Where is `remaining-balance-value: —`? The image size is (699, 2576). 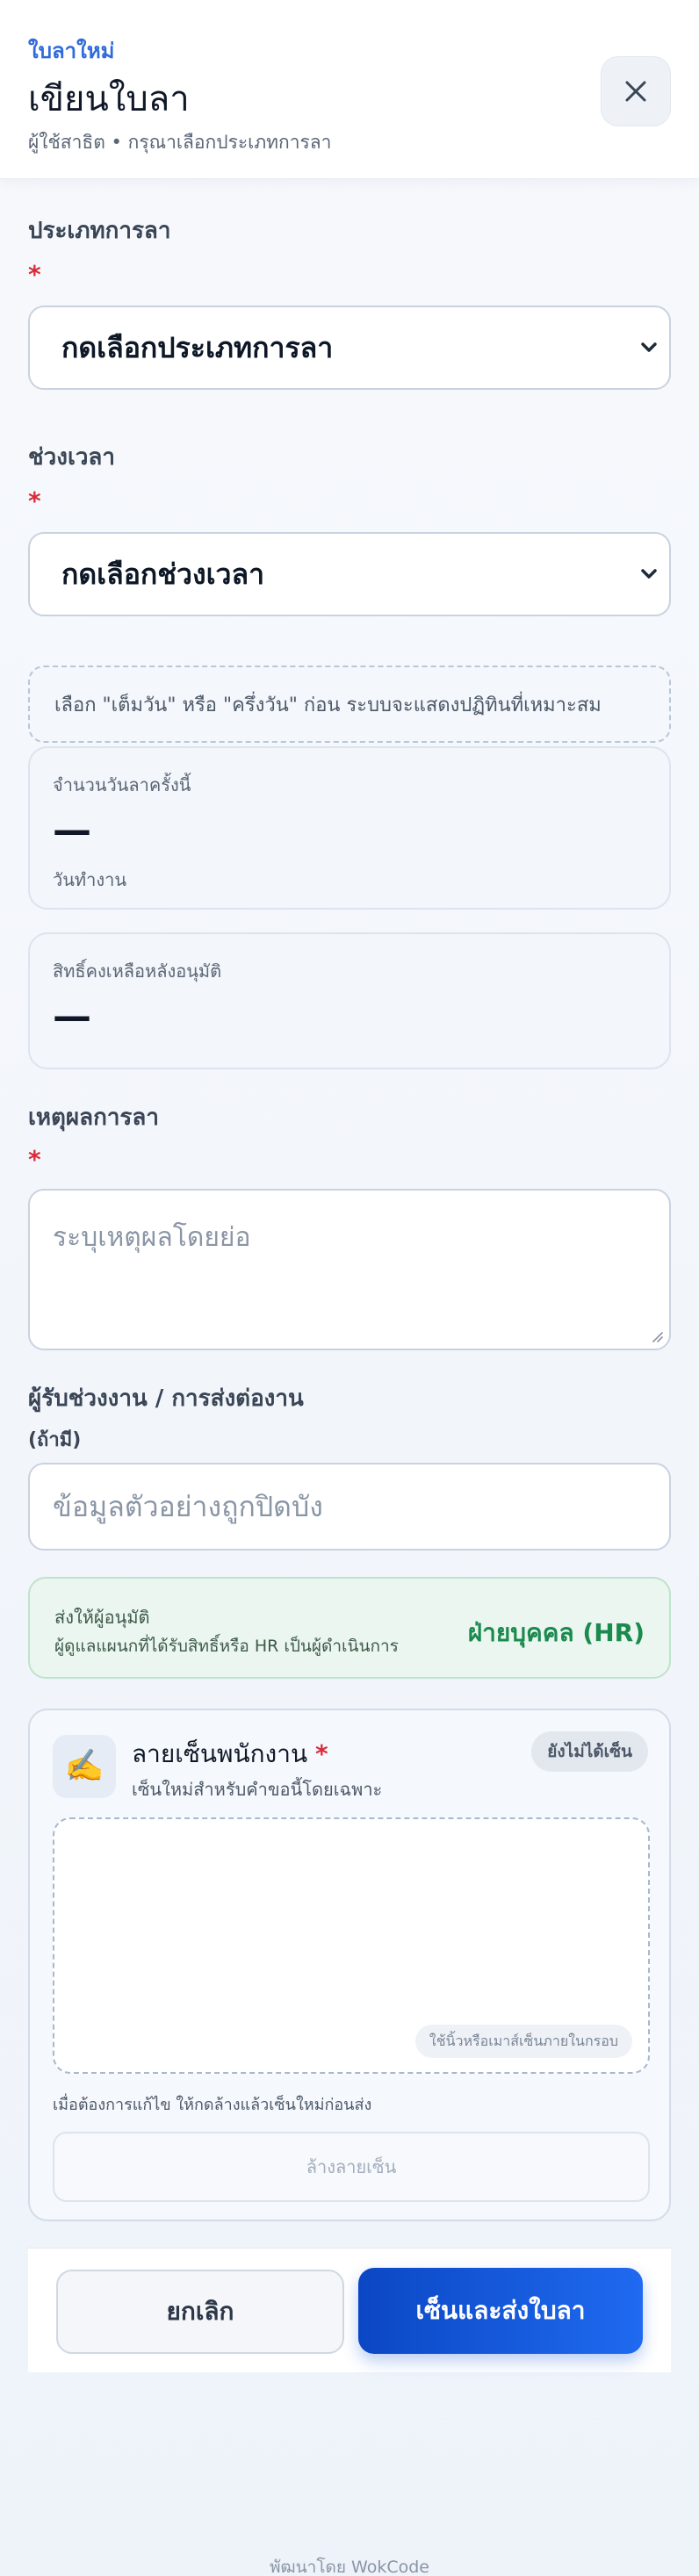 remaining-balance-value: — is located at coordinates (72, 1016).